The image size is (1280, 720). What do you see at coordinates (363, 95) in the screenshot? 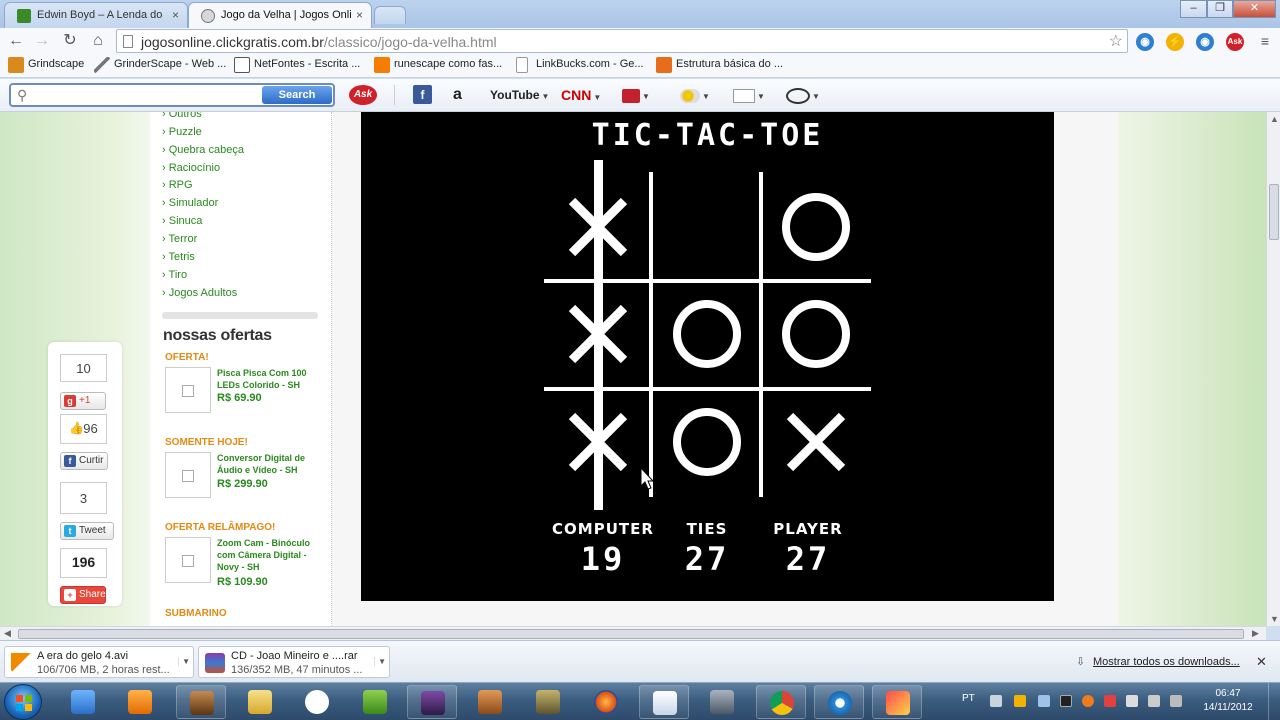
I see `ask-logo-icon: Ask` at bounding box center [363, 95].